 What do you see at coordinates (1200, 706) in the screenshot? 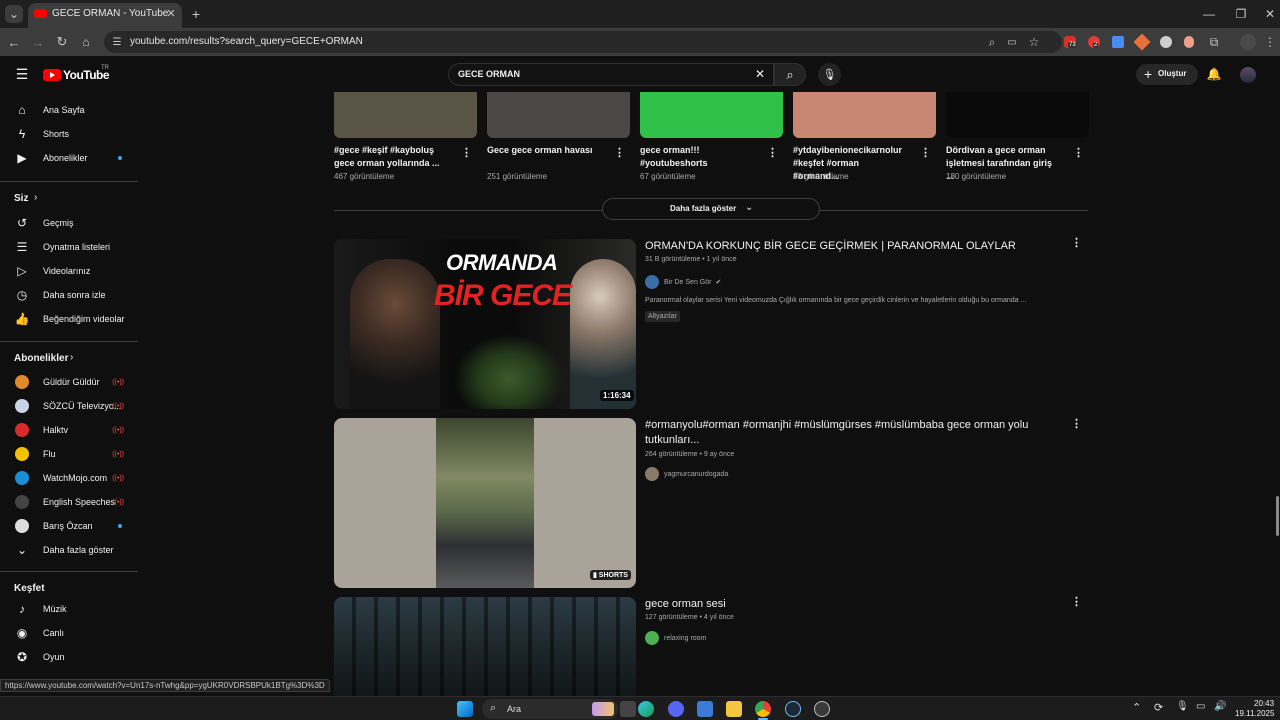
I see `tray-network-icon: ▭` at bounding box center [1200, 706].